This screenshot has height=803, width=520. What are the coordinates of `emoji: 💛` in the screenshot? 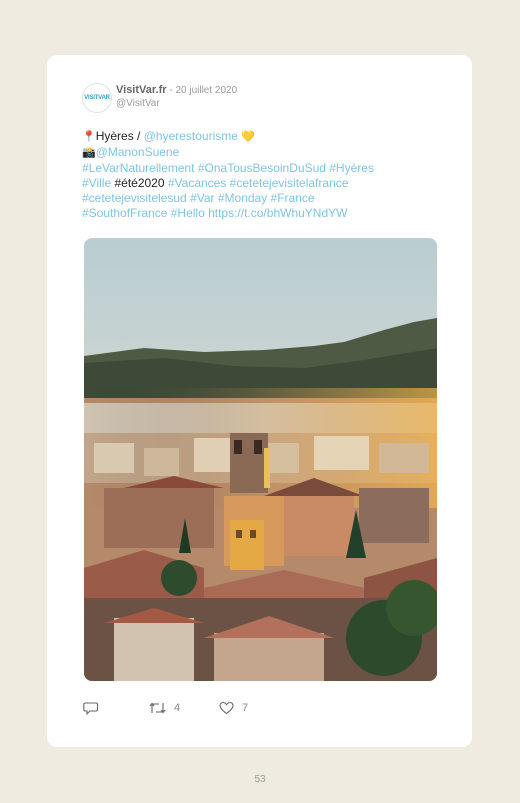 It's located at (246, 137).